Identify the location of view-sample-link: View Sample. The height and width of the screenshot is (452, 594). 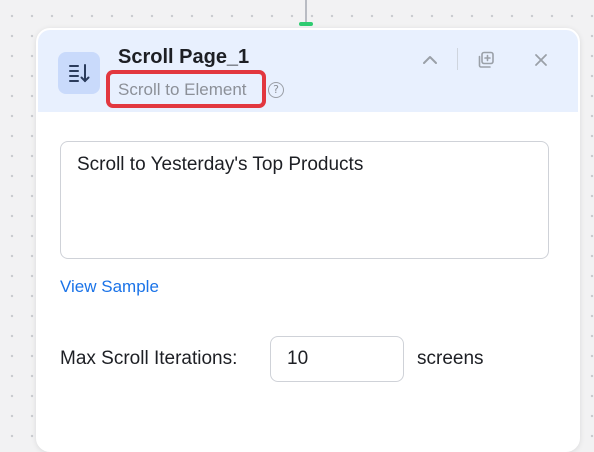
(109, 287).